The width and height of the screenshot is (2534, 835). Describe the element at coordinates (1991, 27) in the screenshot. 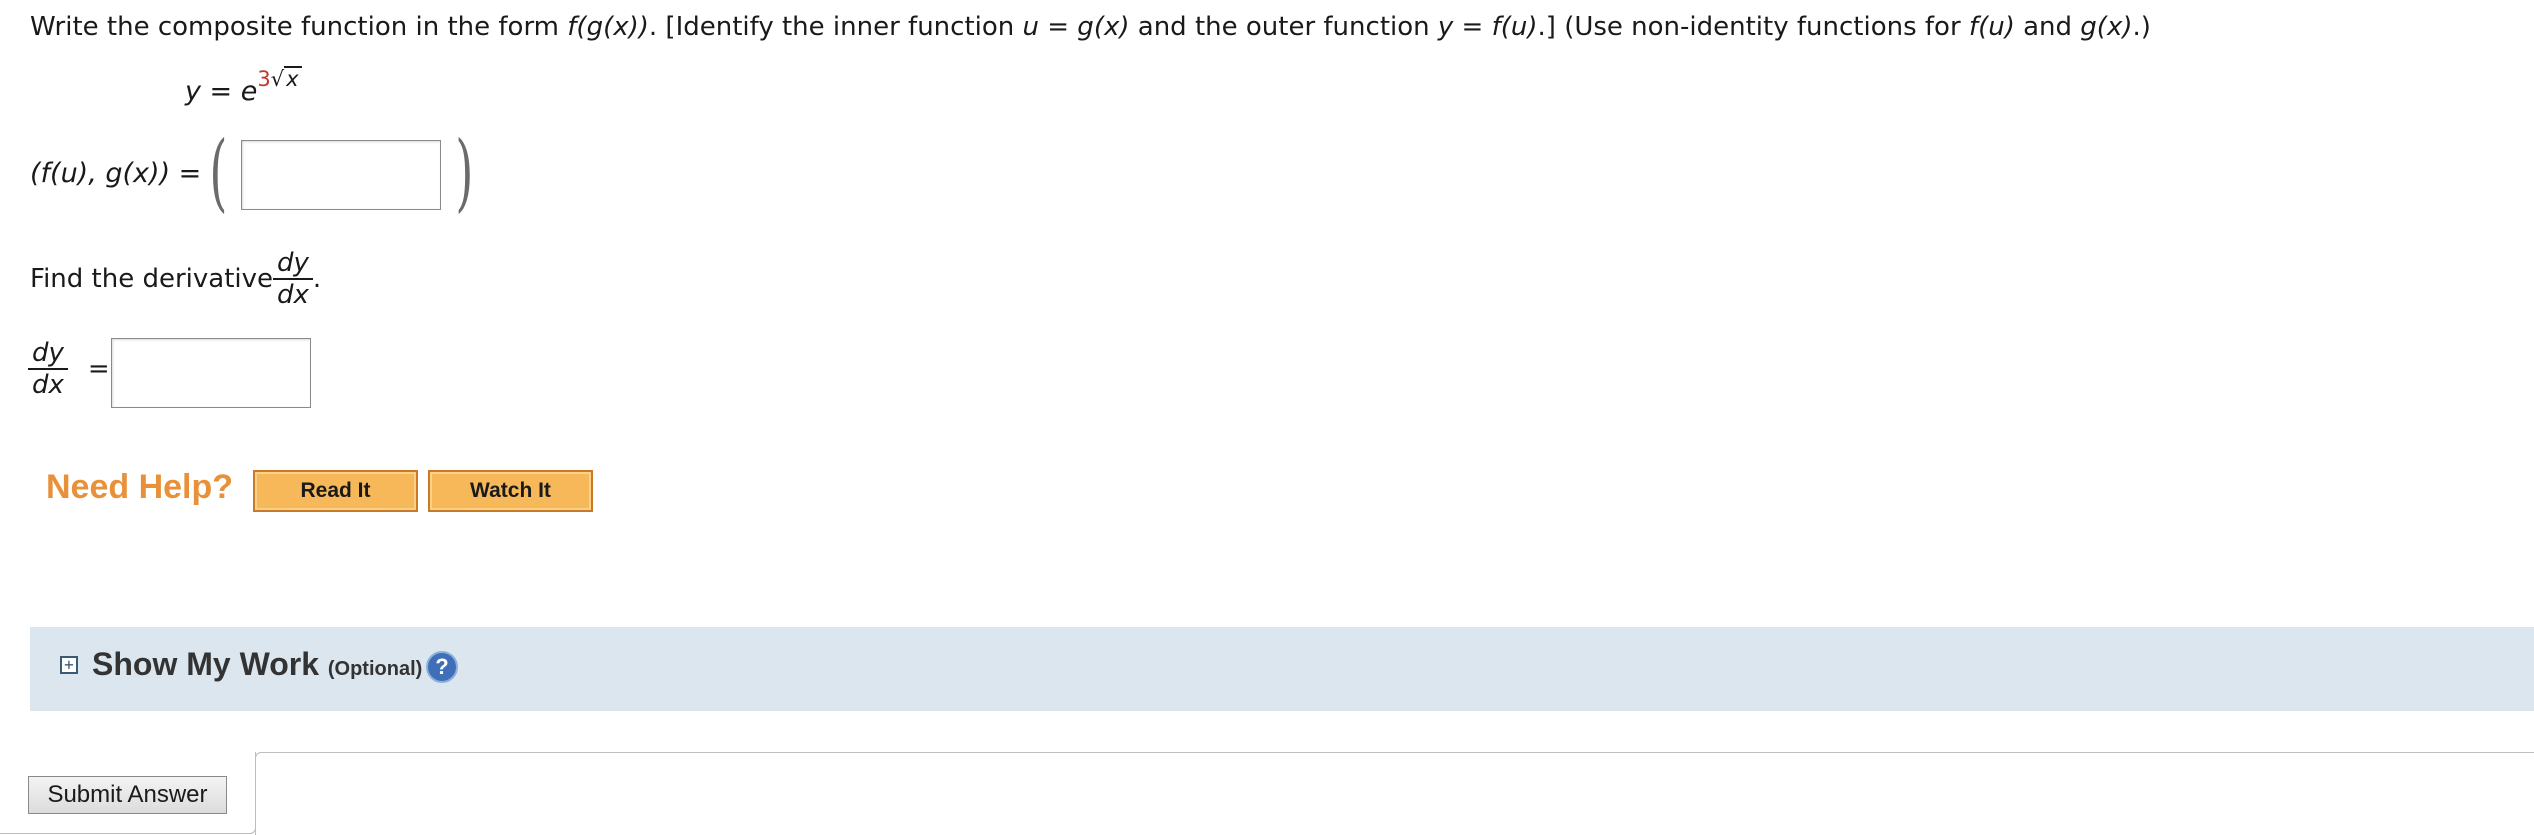

I see `question-fu: f(u)` at that location.